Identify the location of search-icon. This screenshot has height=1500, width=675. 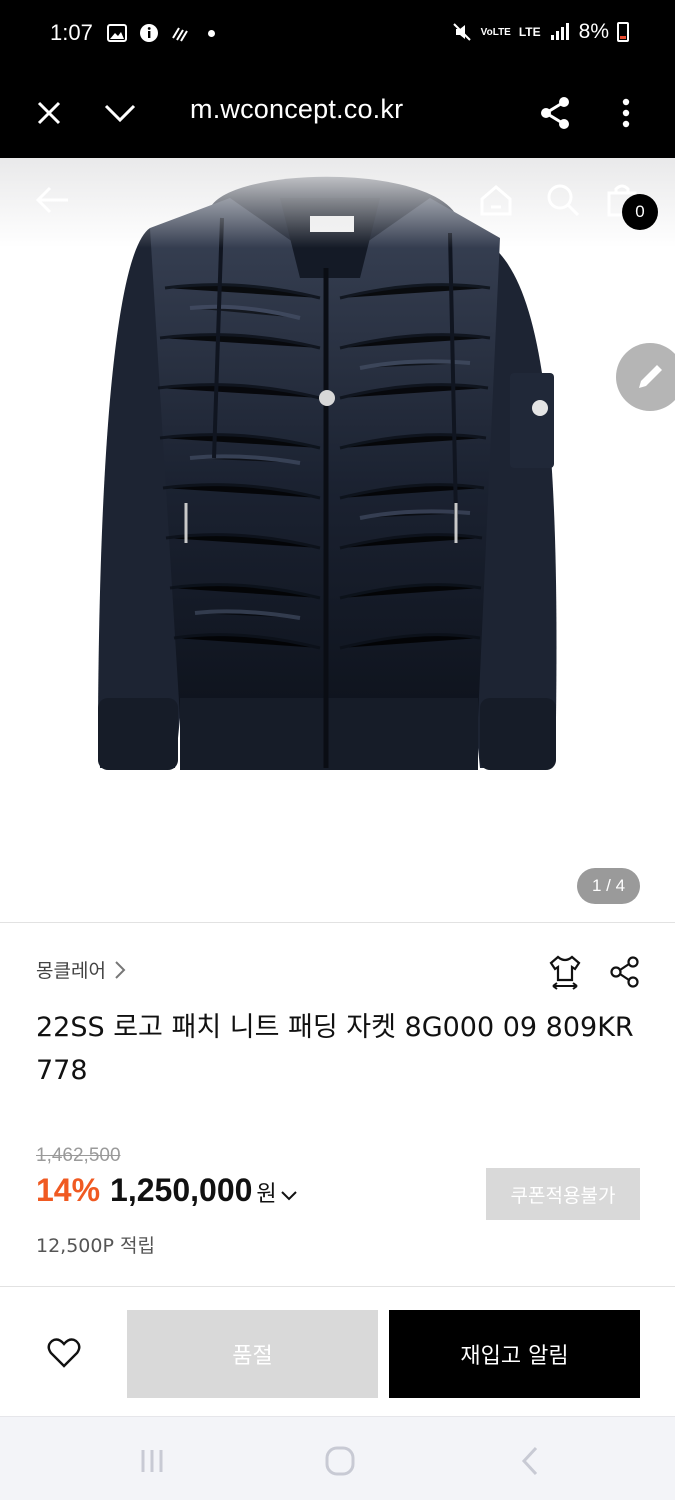
(563, 200).